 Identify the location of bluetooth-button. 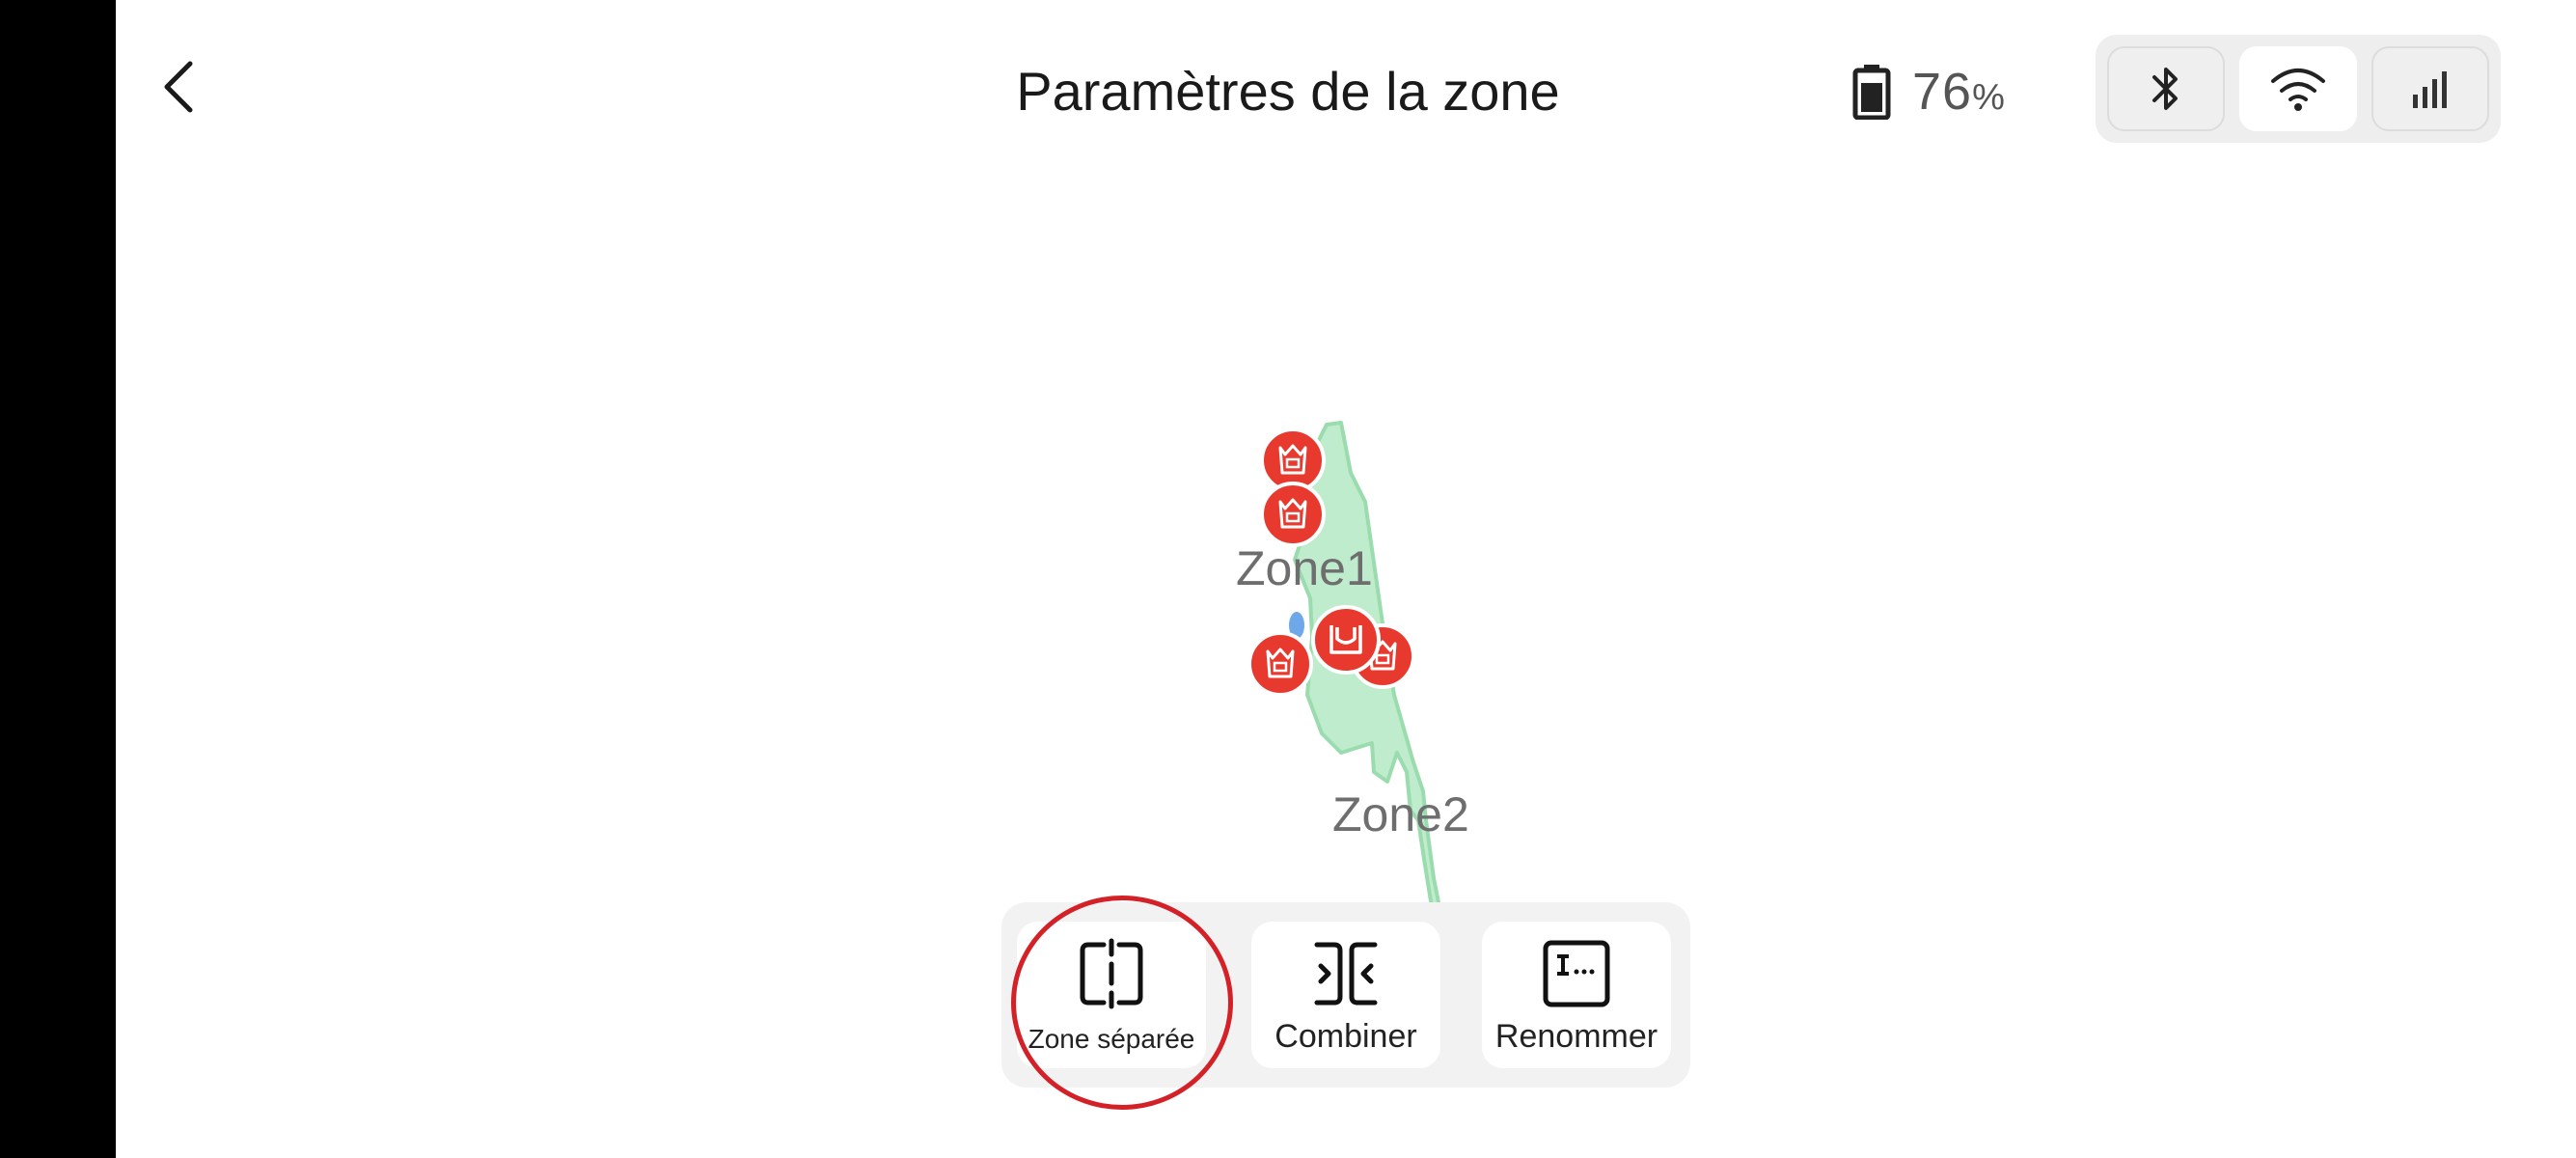
(2166, 88).